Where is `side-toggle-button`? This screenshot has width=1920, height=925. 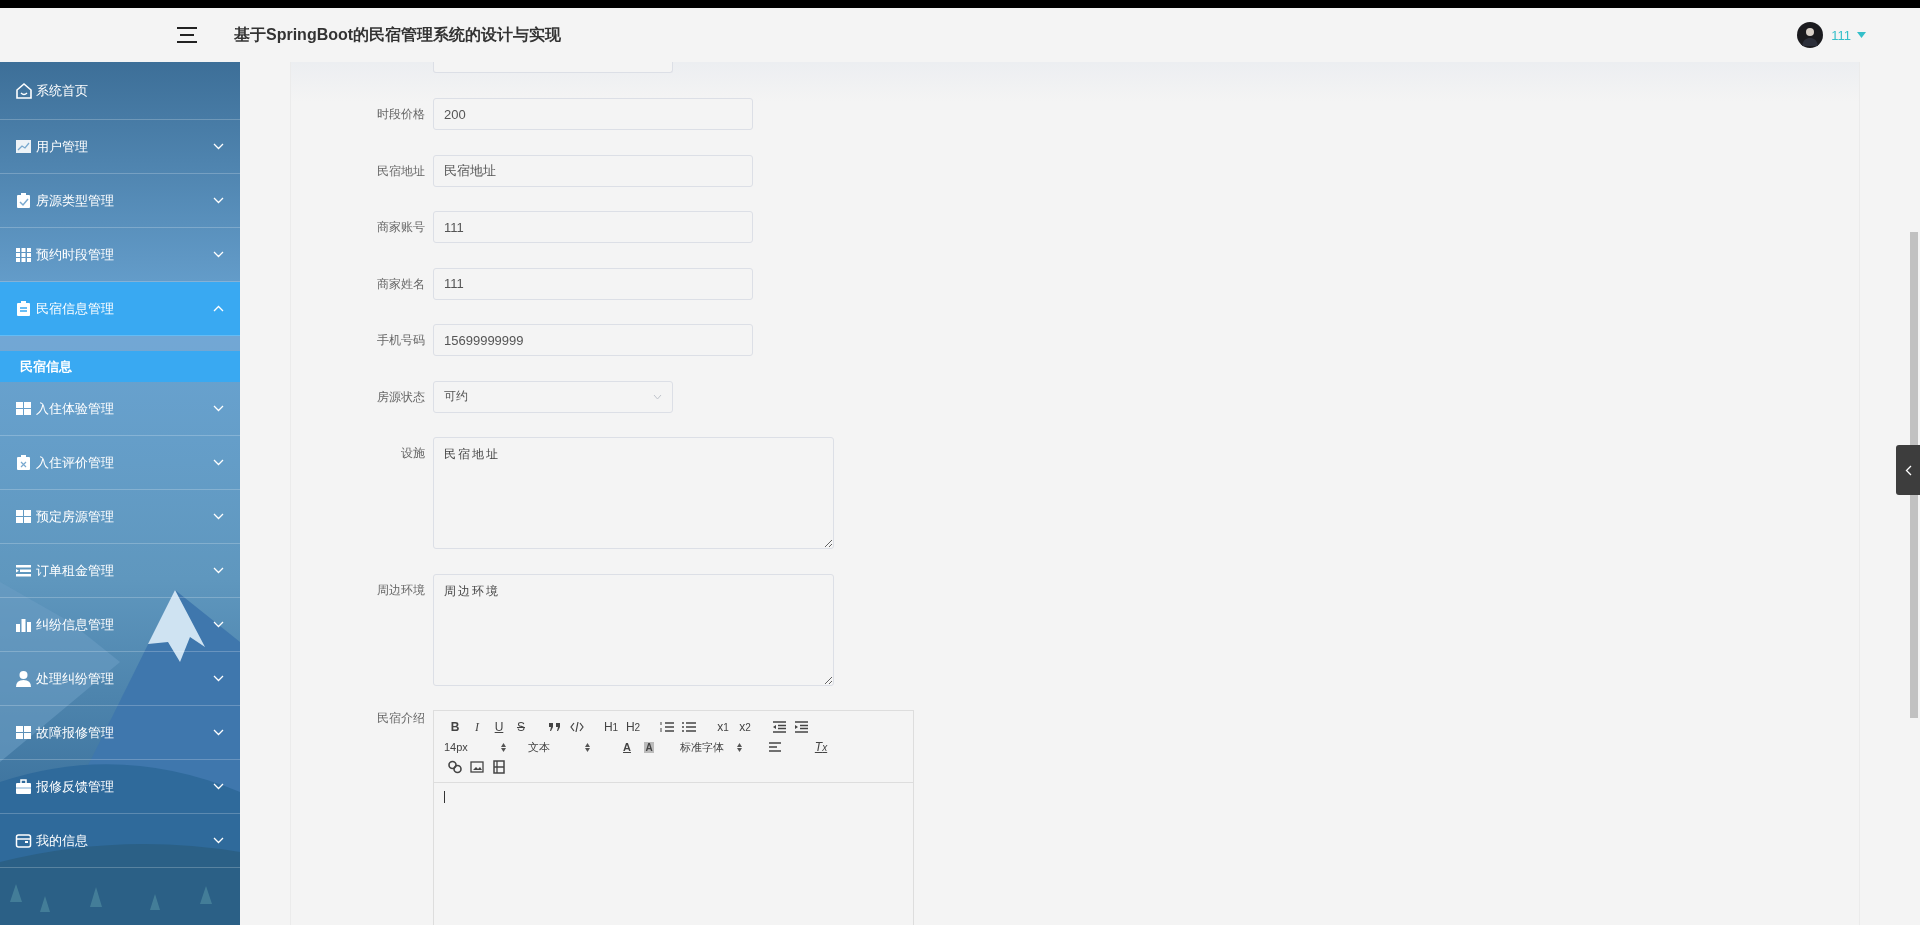
side-toggle-button is located at coordinates (1908, 470).